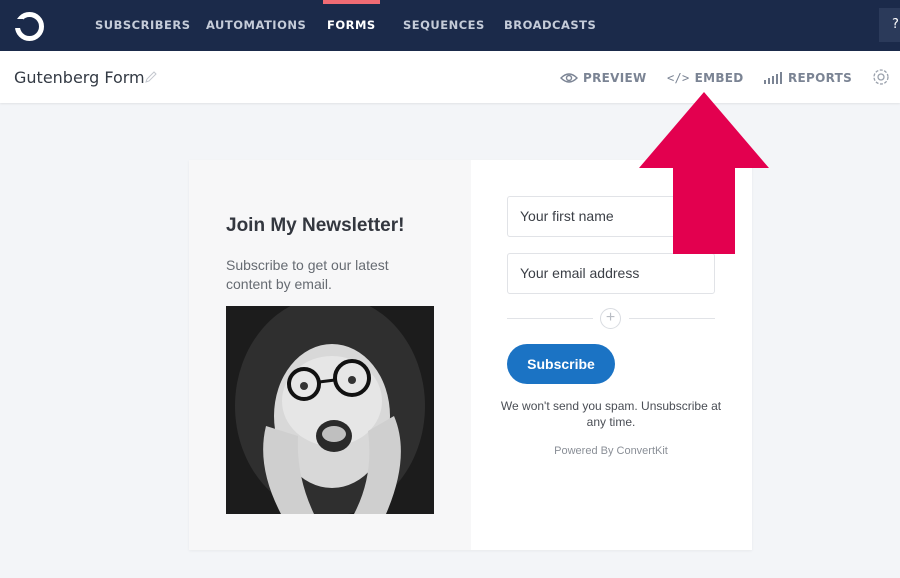 The width and height of the screenshot is (900, 578). What do you see at coordinates (820, 78) in the screenshot?
I see `tab-reports-label: REPORTS` at bounding box center [820, 78].